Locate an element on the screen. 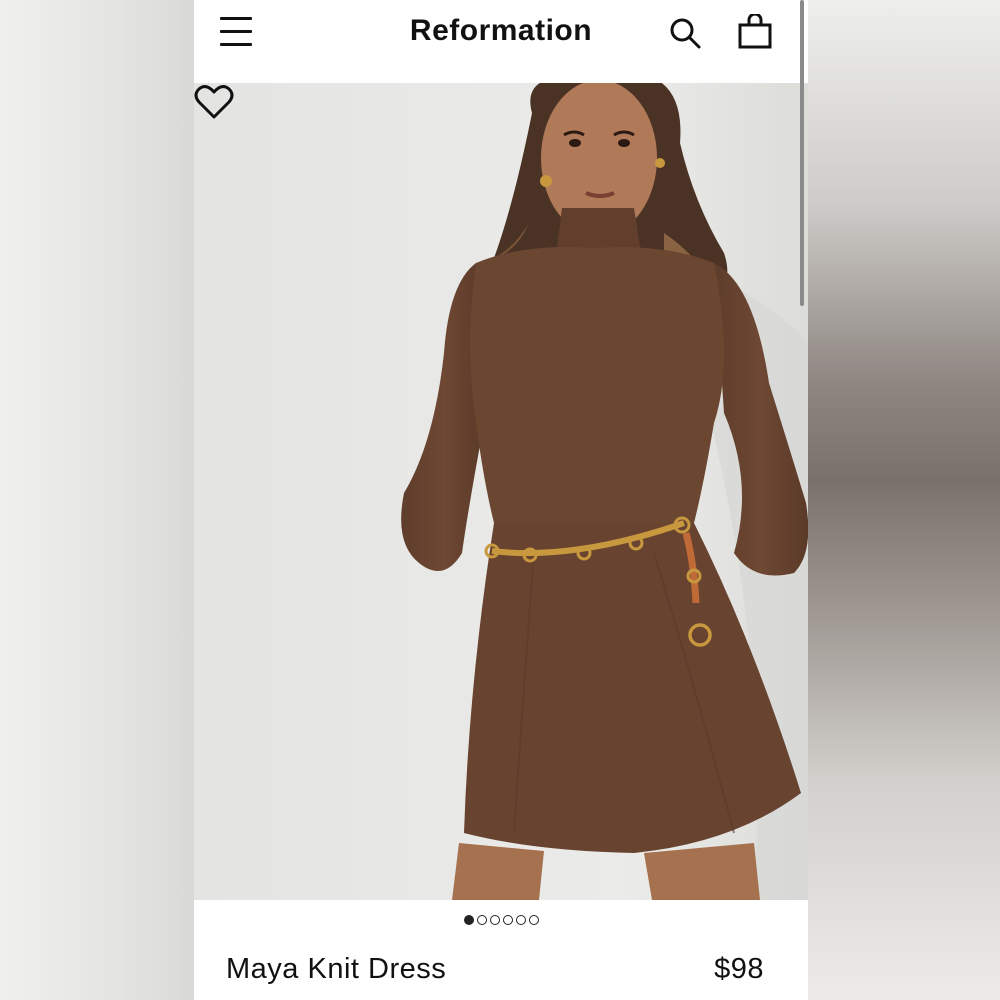 Image resolution: width=1000 pixels, height=1000 pixels. product-price: $98 is located at coordinates (739, 969).